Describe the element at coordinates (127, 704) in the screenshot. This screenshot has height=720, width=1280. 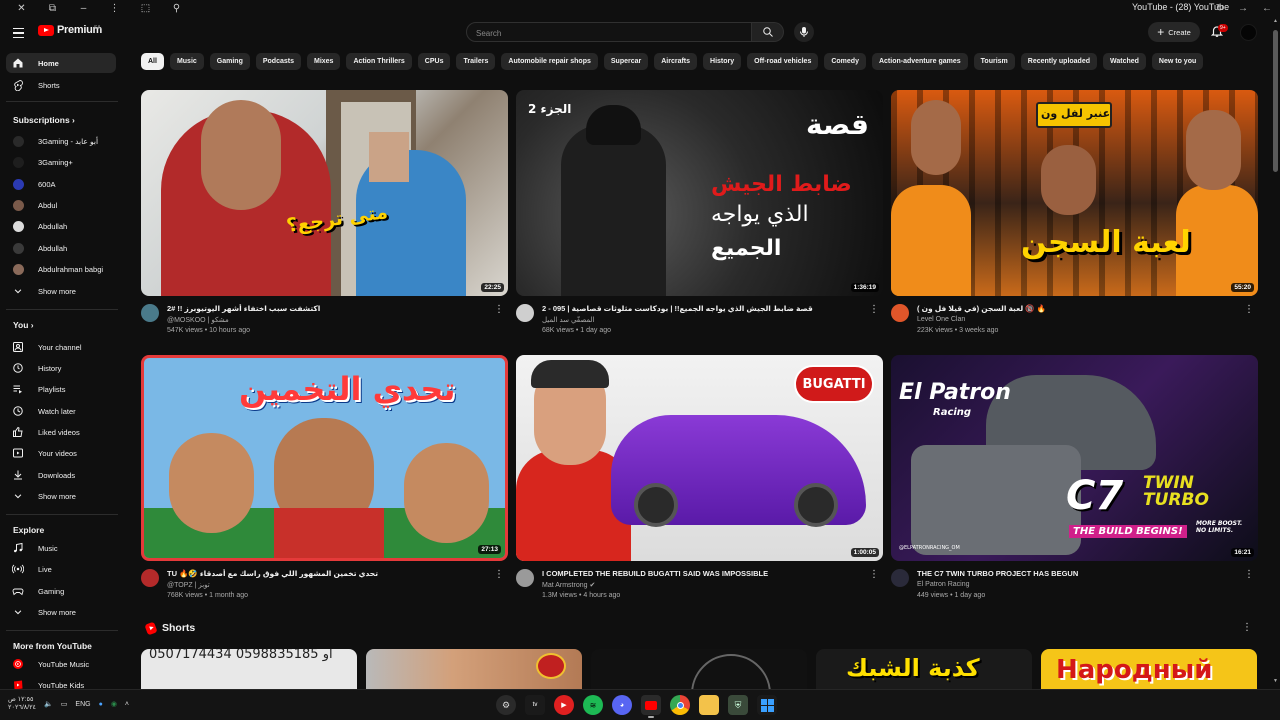
I see `chevron-up-icon: ˄` at that location.